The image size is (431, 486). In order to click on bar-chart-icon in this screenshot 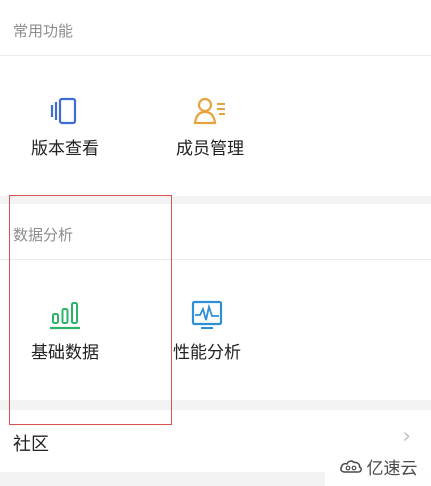, I will do `click(65, 316)`.